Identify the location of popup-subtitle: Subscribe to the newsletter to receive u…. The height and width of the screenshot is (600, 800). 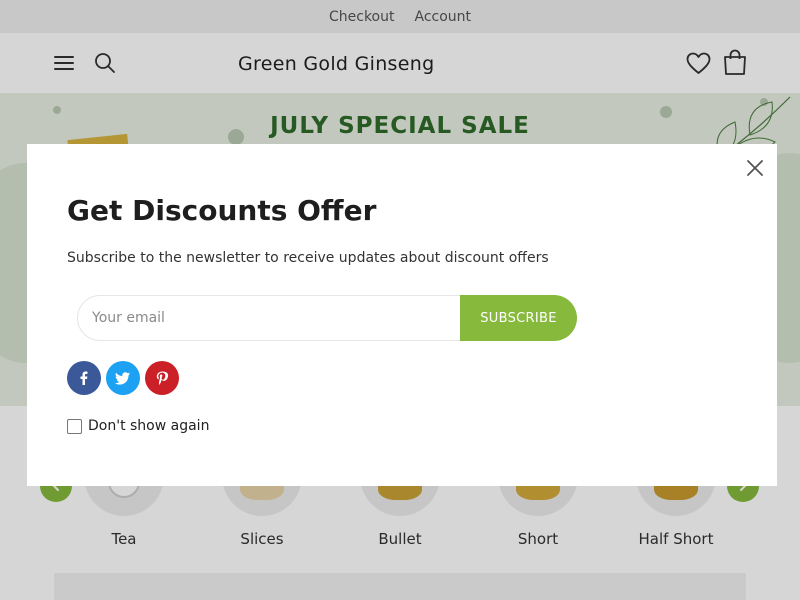
(308, 258).